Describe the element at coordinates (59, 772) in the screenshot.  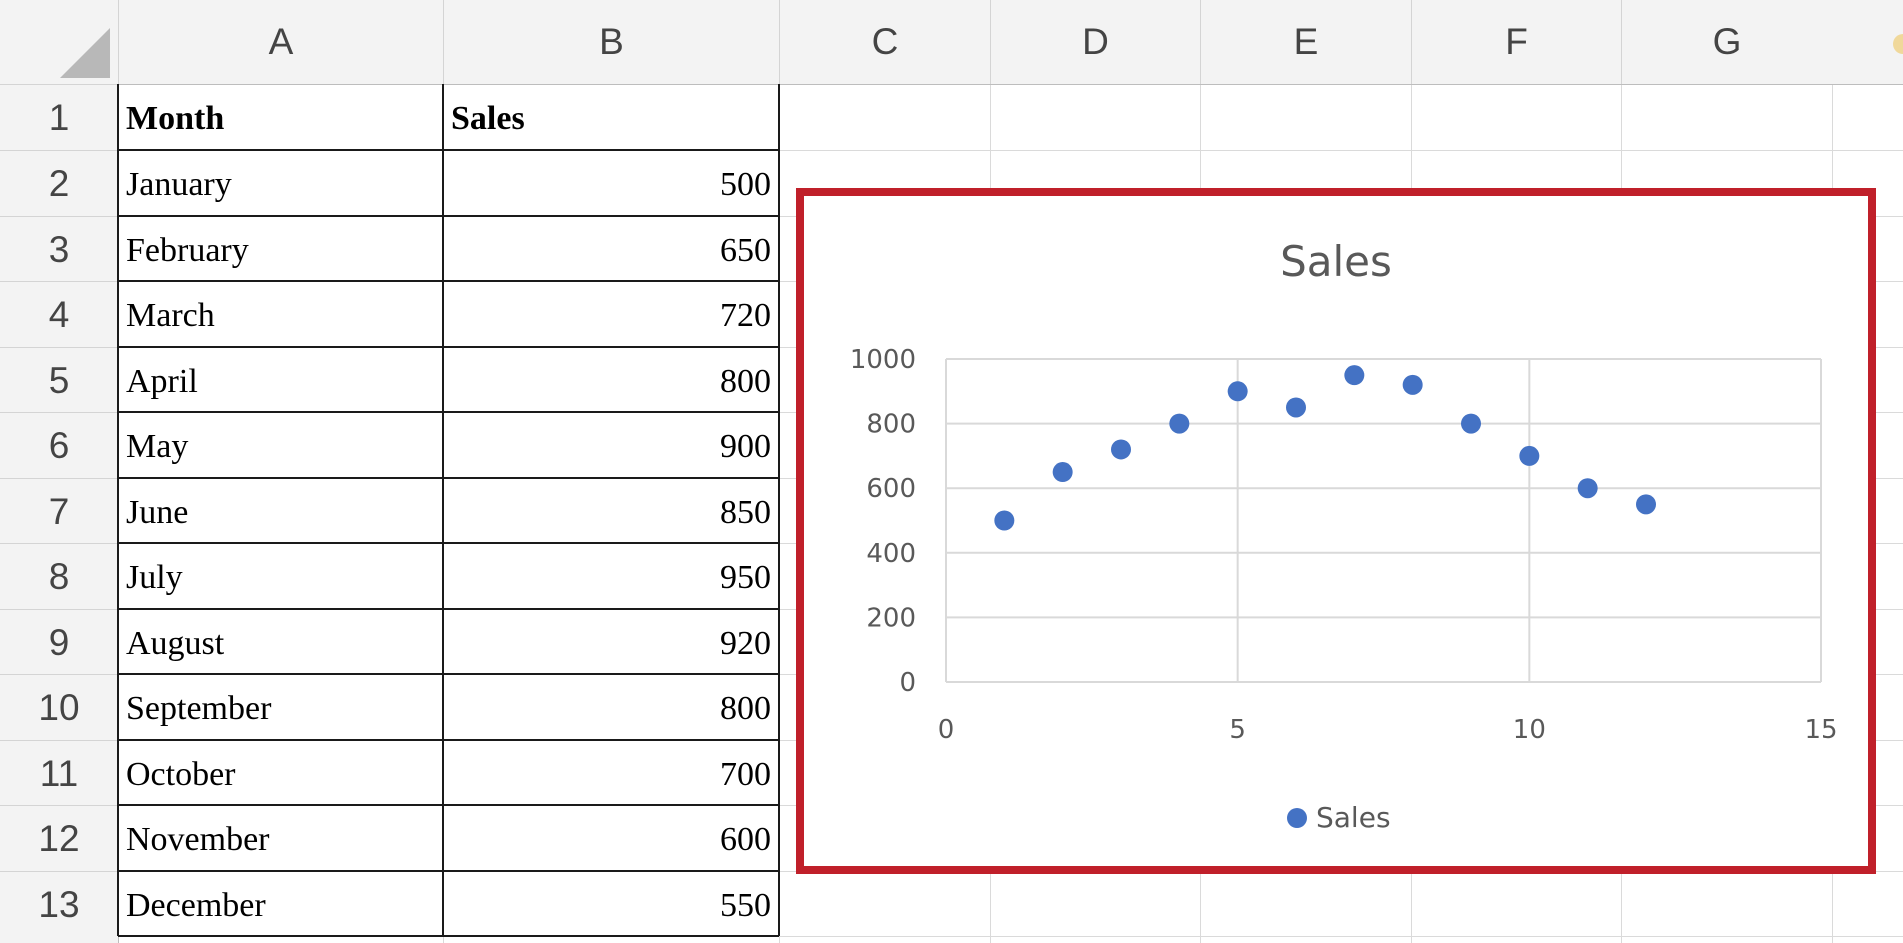
I see `row-header-11: 11` at that location.